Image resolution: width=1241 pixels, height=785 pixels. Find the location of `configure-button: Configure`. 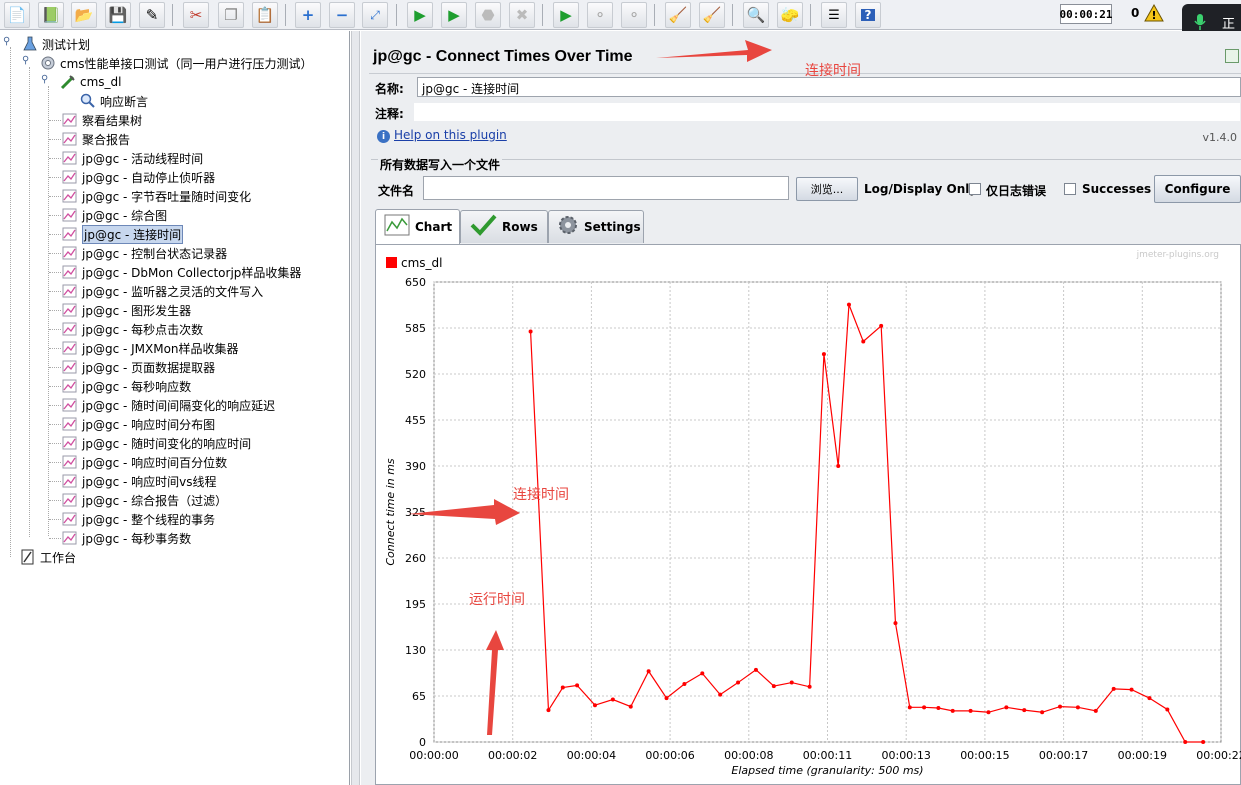

configure-button: Configure is located at coordinates (1197, 189).